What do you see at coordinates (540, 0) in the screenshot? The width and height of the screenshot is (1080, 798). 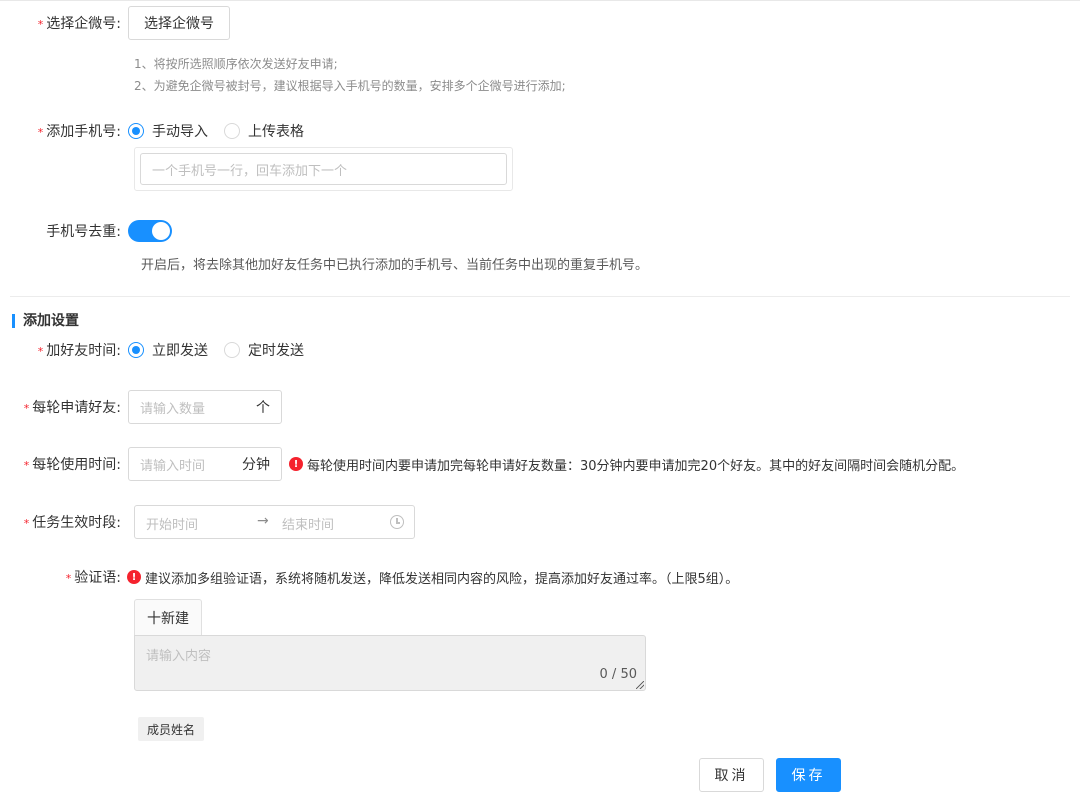 I see `top-border` at bounding box center [540, 0].